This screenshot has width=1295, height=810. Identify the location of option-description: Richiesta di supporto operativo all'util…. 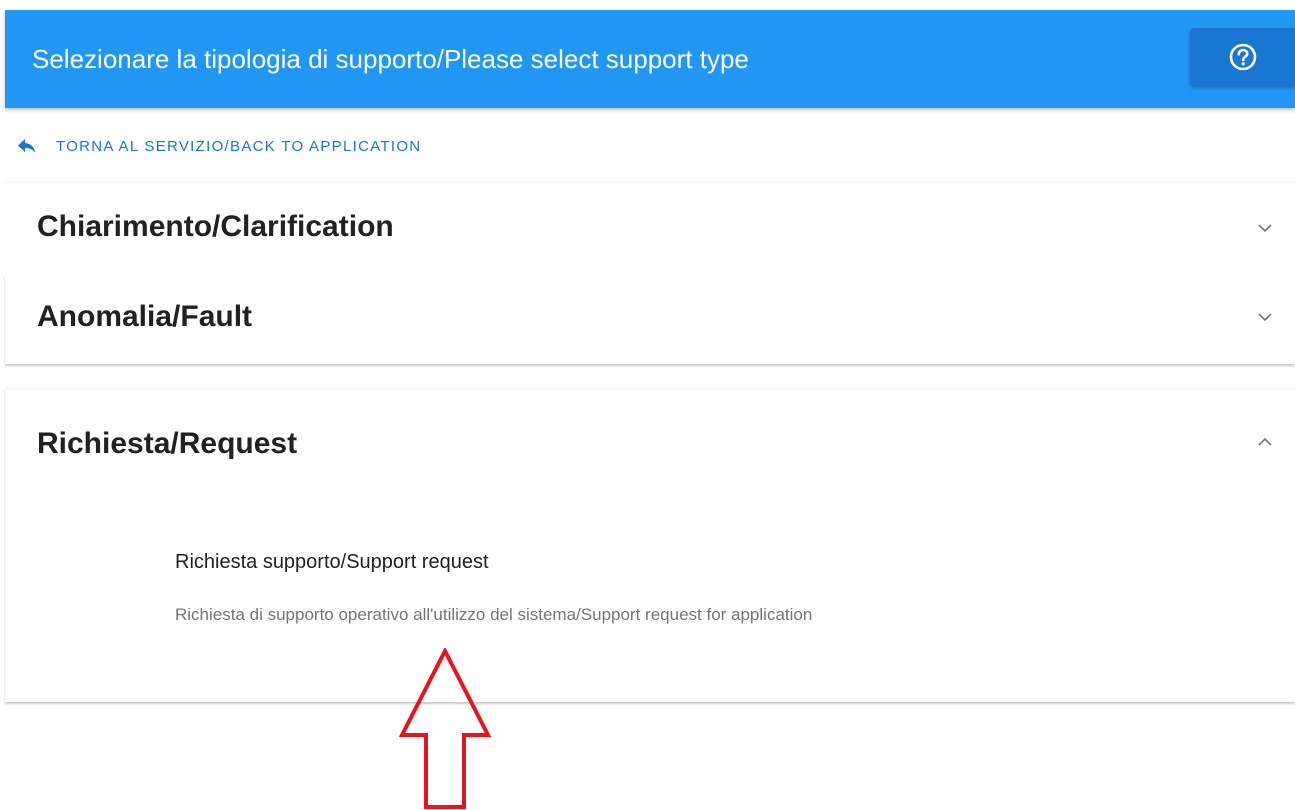
(494, 614).